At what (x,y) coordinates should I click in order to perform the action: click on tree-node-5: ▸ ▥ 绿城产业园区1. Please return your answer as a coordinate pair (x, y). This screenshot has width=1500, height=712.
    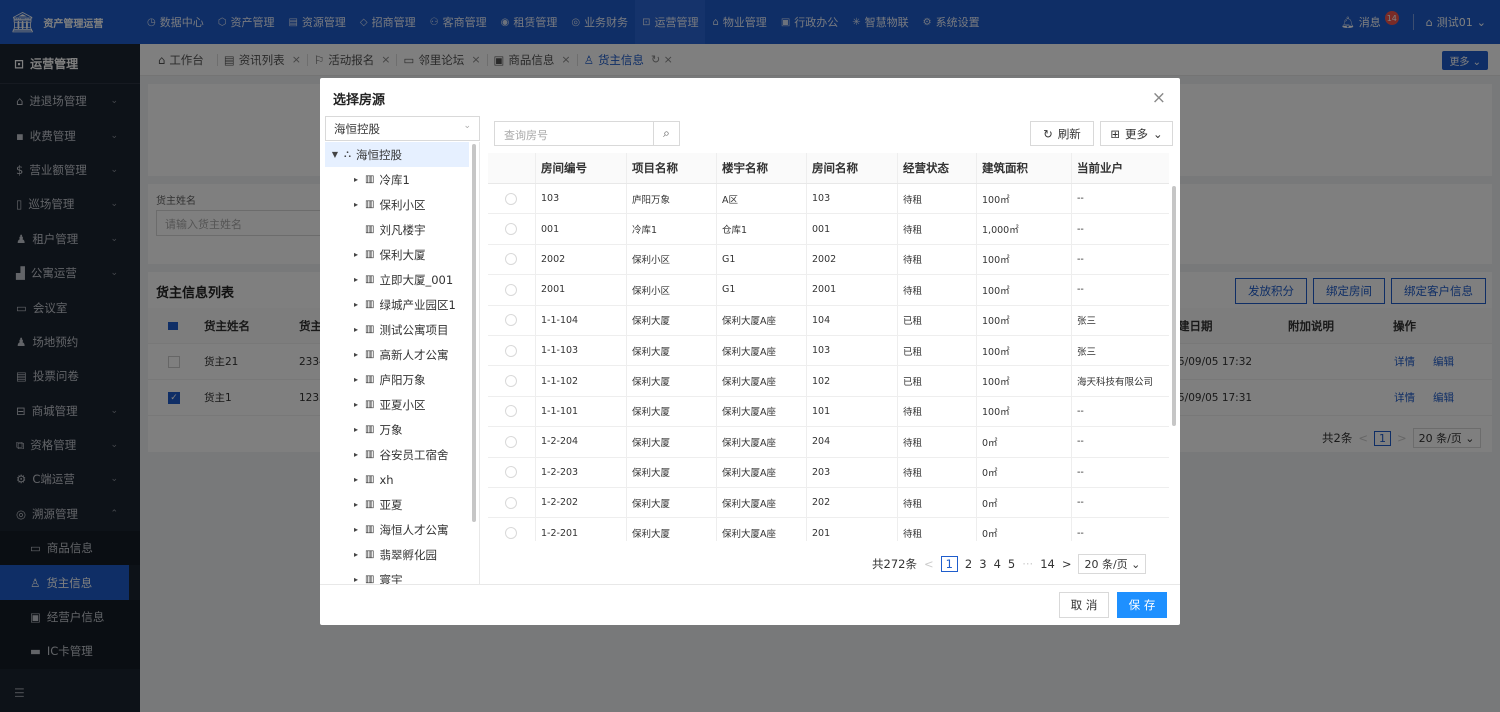
    Looking at the image, I should click on (402, 304).